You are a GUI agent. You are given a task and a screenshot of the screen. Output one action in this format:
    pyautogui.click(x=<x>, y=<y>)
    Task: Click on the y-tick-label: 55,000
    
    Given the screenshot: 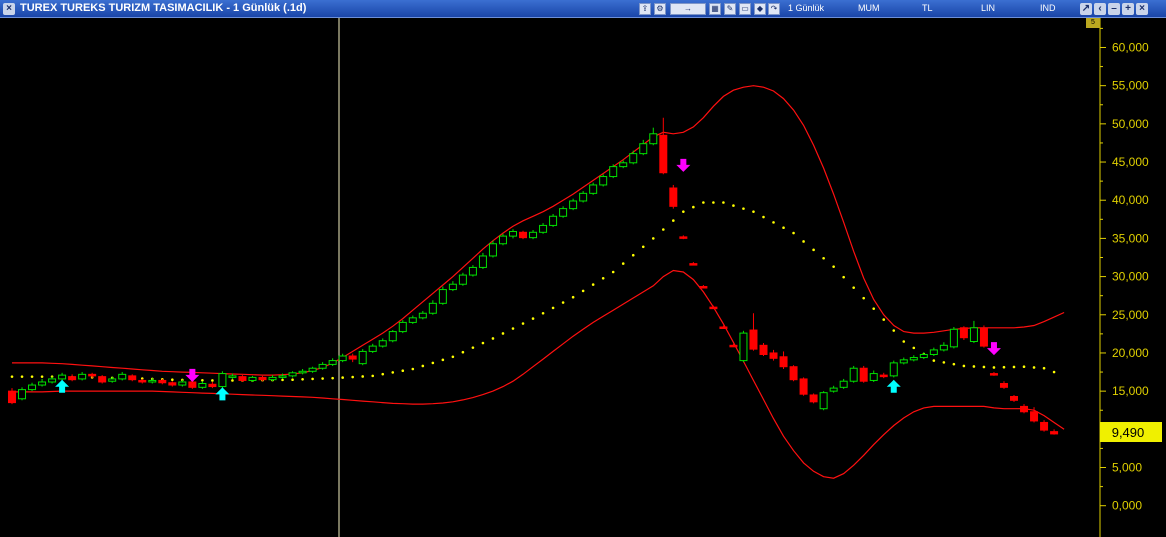 What is the action you would take?
    pyautogui.click(x=1130, y=86)
    